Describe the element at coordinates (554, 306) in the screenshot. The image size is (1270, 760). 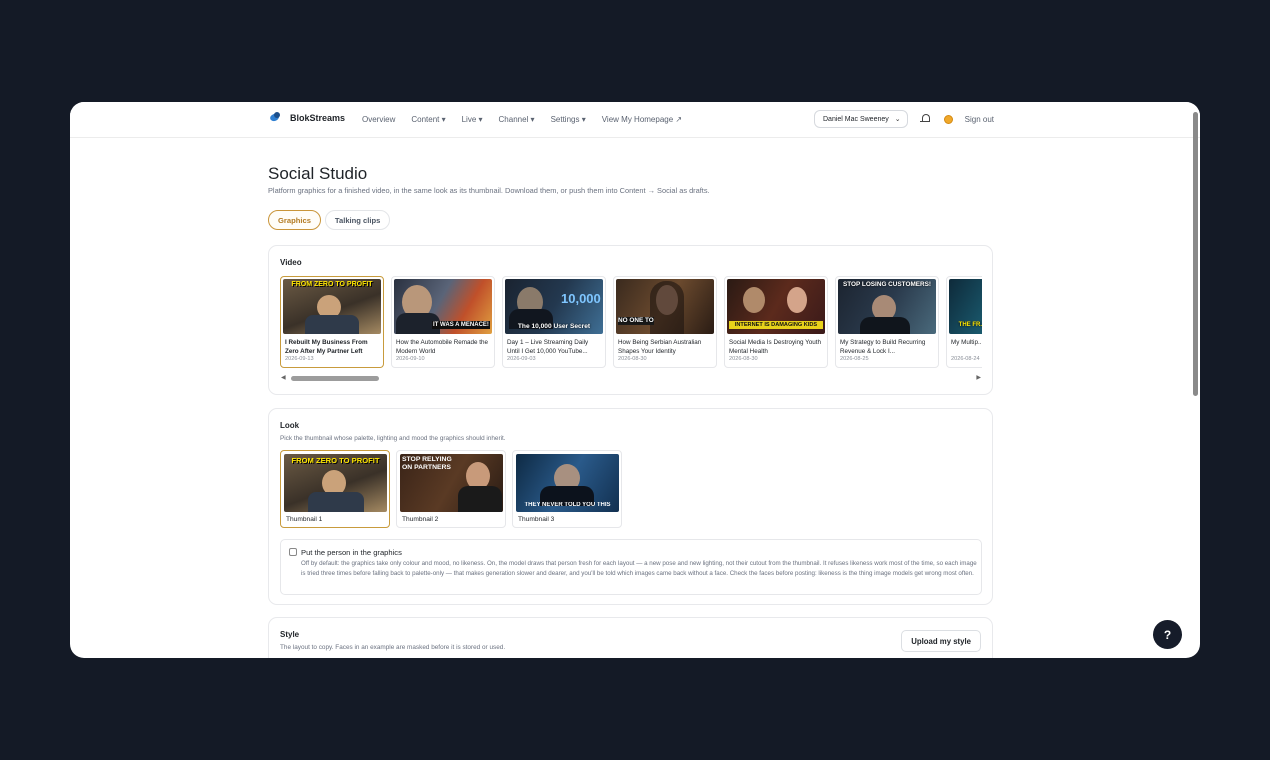
I see `video-thumbnail: 10,000 The 10,000 User Secret` at that location.